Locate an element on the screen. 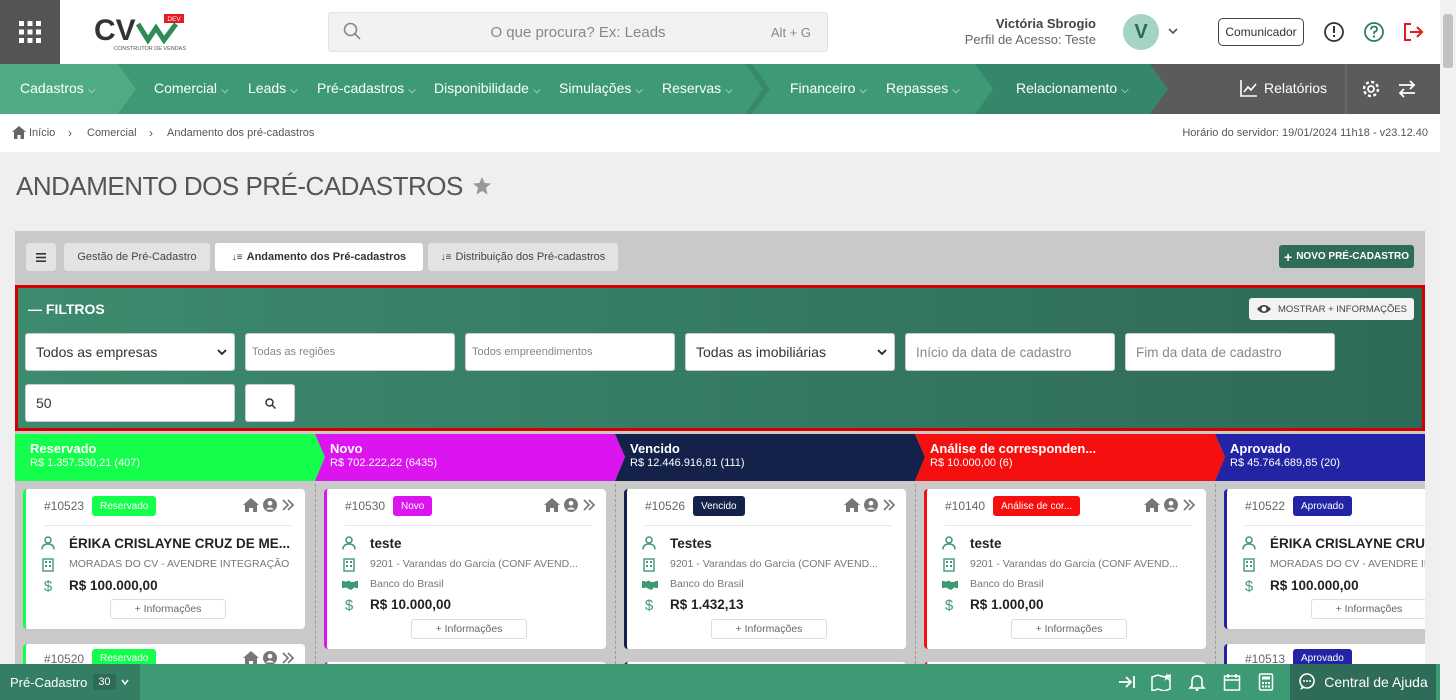 Image resolution: width=1456 pixels, height=700 pixels. module-selector: Pré-Cadastro 30 is located at coordinates (70, 682).